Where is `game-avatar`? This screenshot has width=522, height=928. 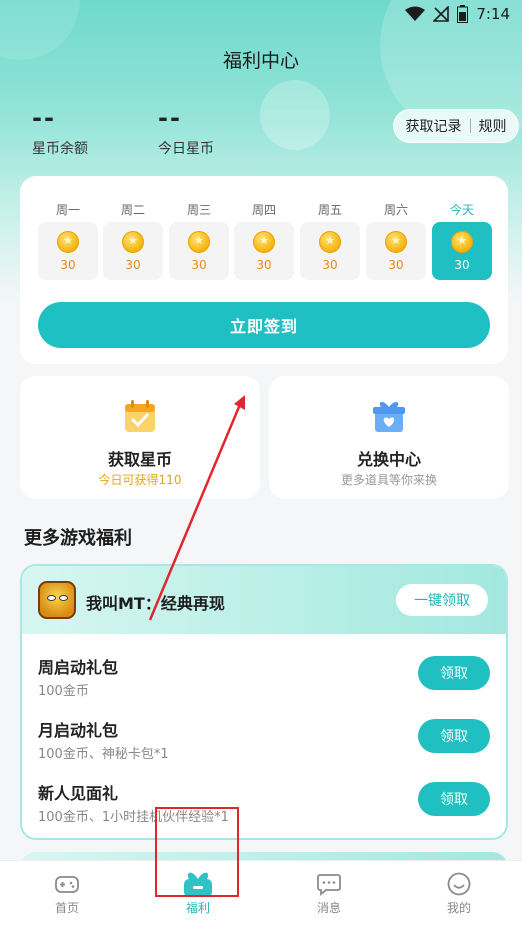
game-avatar is located at coordinates (57, 600).